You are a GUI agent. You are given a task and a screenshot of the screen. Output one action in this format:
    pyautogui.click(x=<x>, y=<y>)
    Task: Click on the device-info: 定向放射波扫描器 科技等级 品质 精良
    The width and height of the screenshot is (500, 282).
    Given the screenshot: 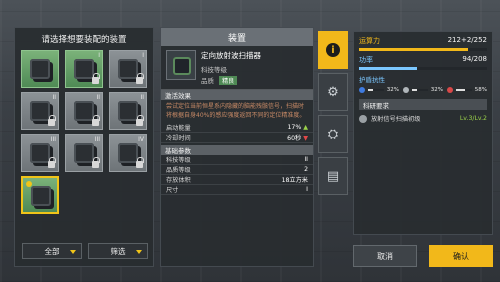 What is the action you would take?
    pyautogui.click(x=231, y=67)
    